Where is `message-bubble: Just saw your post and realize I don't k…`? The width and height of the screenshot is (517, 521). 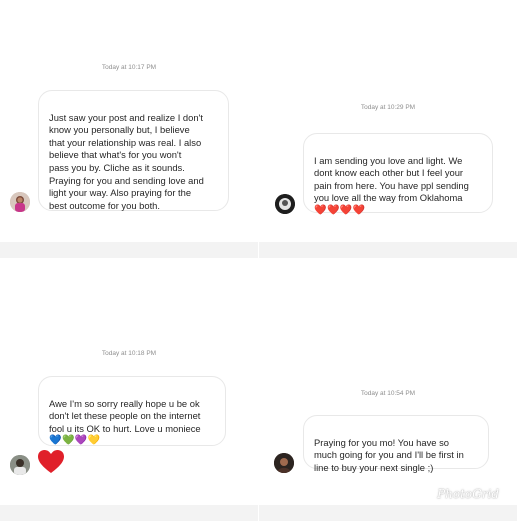
message-bubble: Just saw your post and realize I don't k… is located at coordinates (133, 150).